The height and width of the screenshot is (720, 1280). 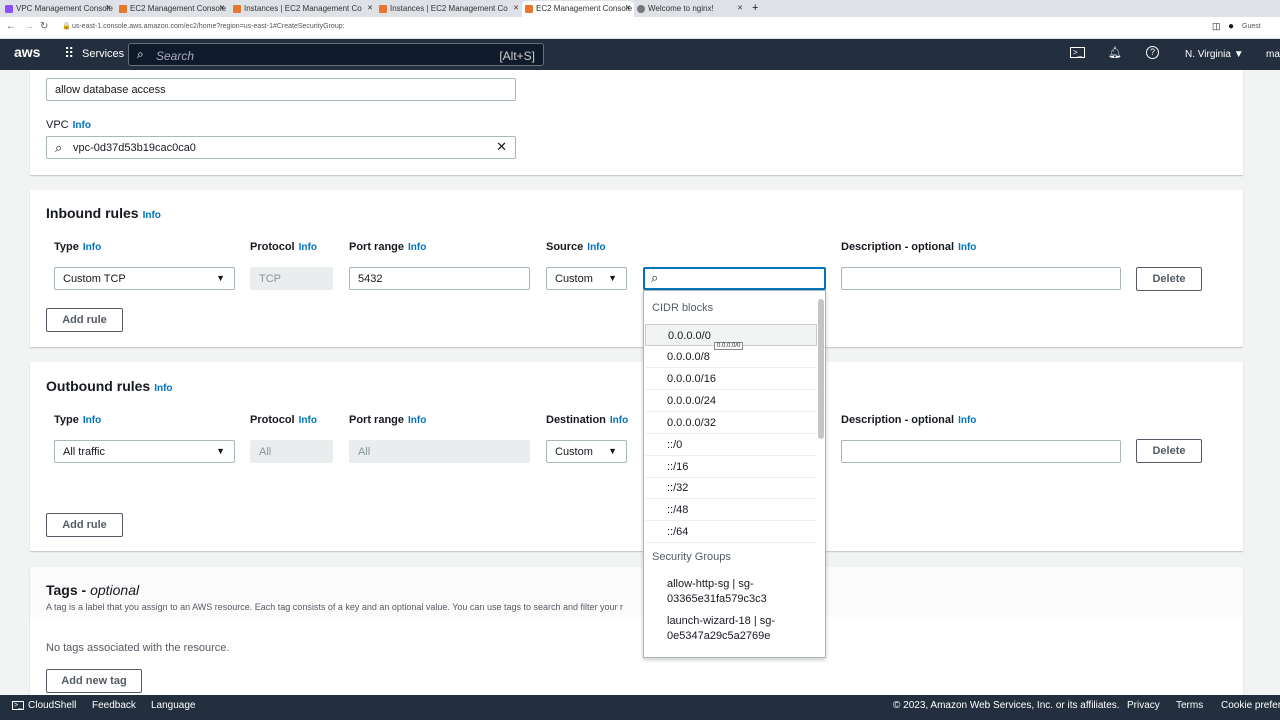 I want to click on browser-tab-active: EC2 Management Console ✕, so click(x=578, y=9).